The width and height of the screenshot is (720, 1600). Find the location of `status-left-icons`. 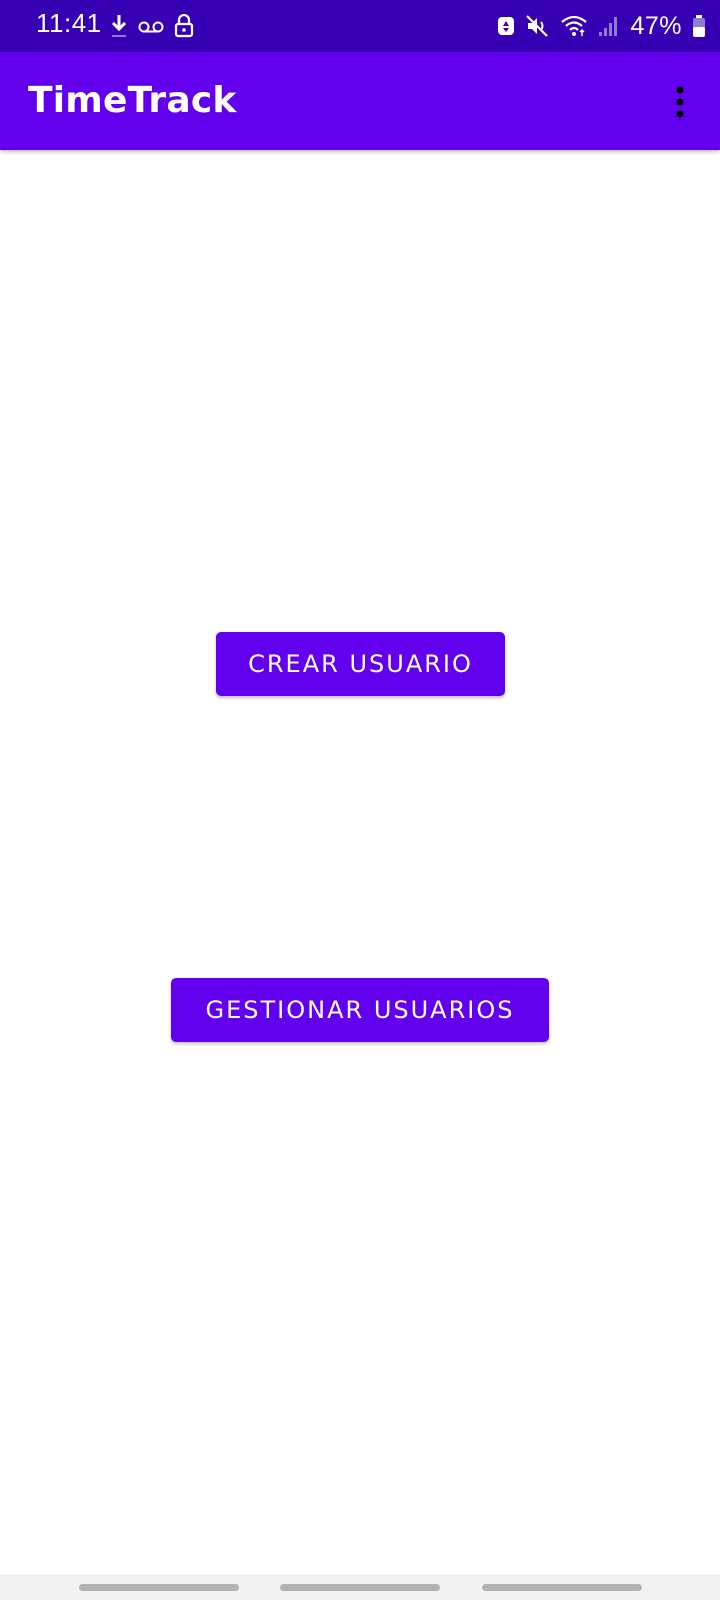

status-left-icons is located at coordinates (152, 26).